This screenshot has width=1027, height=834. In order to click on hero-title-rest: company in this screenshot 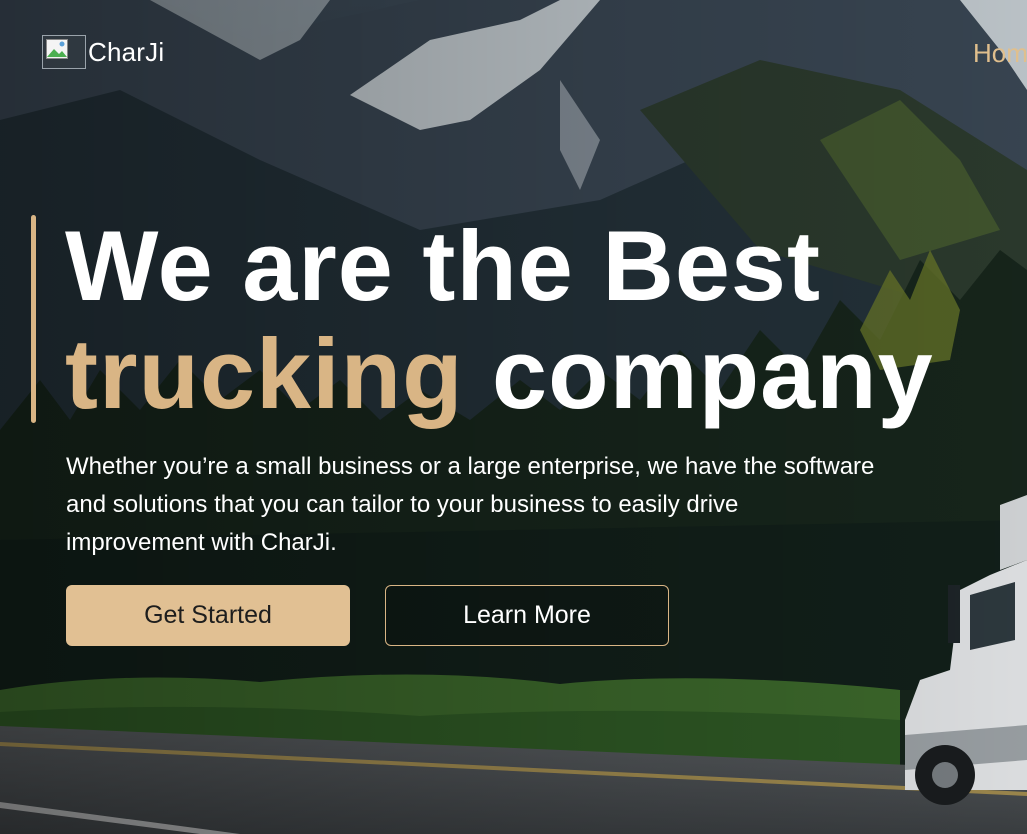, I will do `click(698, 373)`.